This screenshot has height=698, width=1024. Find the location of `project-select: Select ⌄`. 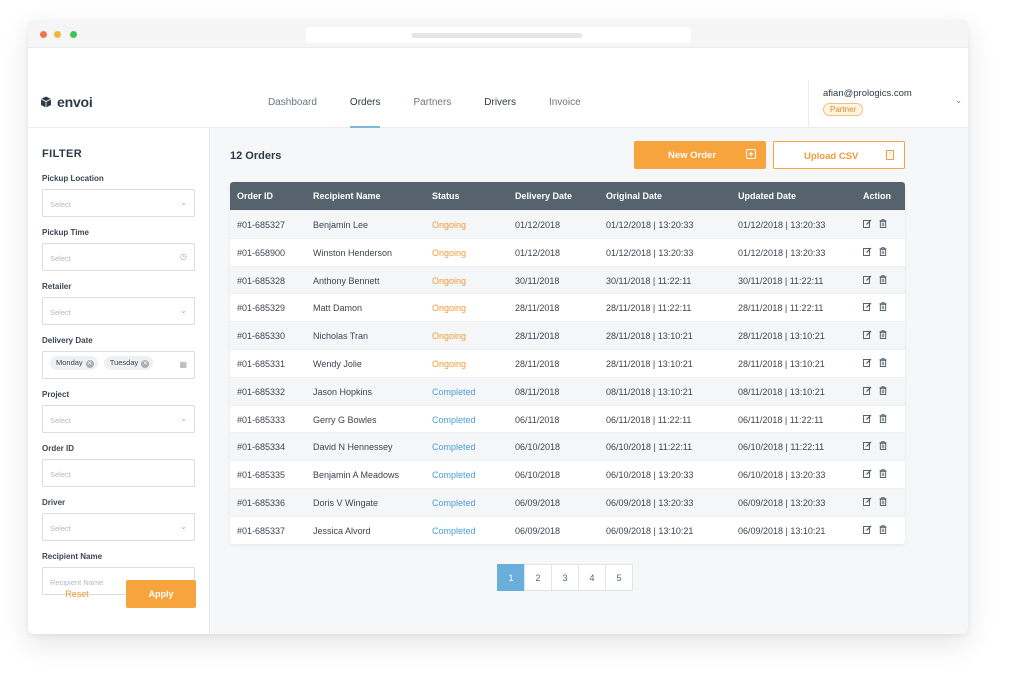

project-select: Select ⌄ is located at coordinates (118, 419).